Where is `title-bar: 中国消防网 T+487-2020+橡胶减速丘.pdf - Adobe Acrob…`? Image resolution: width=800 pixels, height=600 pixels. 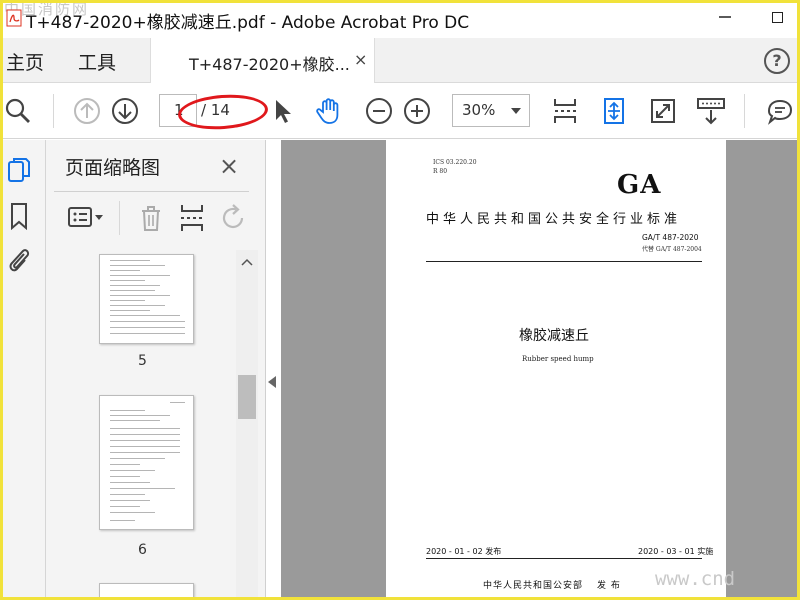
title-bar: 中国消防网 T+487-2020+橡胶减速丘.pdf - Adobe Acrob… is located at coordinates (400, 19).